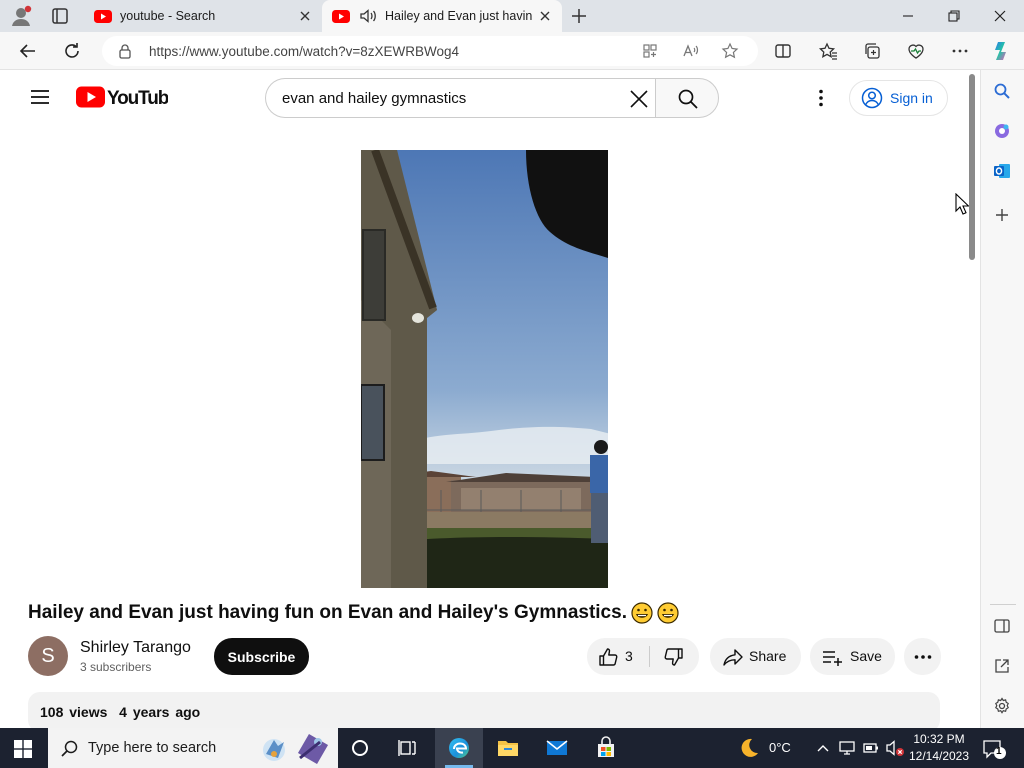 The image size is (1024, 768). I want to click on file-explorer-icon, so click(508, 748).